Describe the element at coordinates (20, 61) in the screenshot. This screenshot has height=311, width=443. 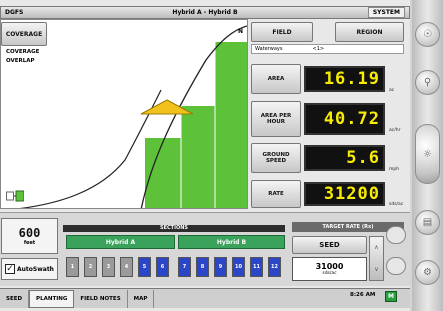
I see `legend-item: OVERLAP` at that location.